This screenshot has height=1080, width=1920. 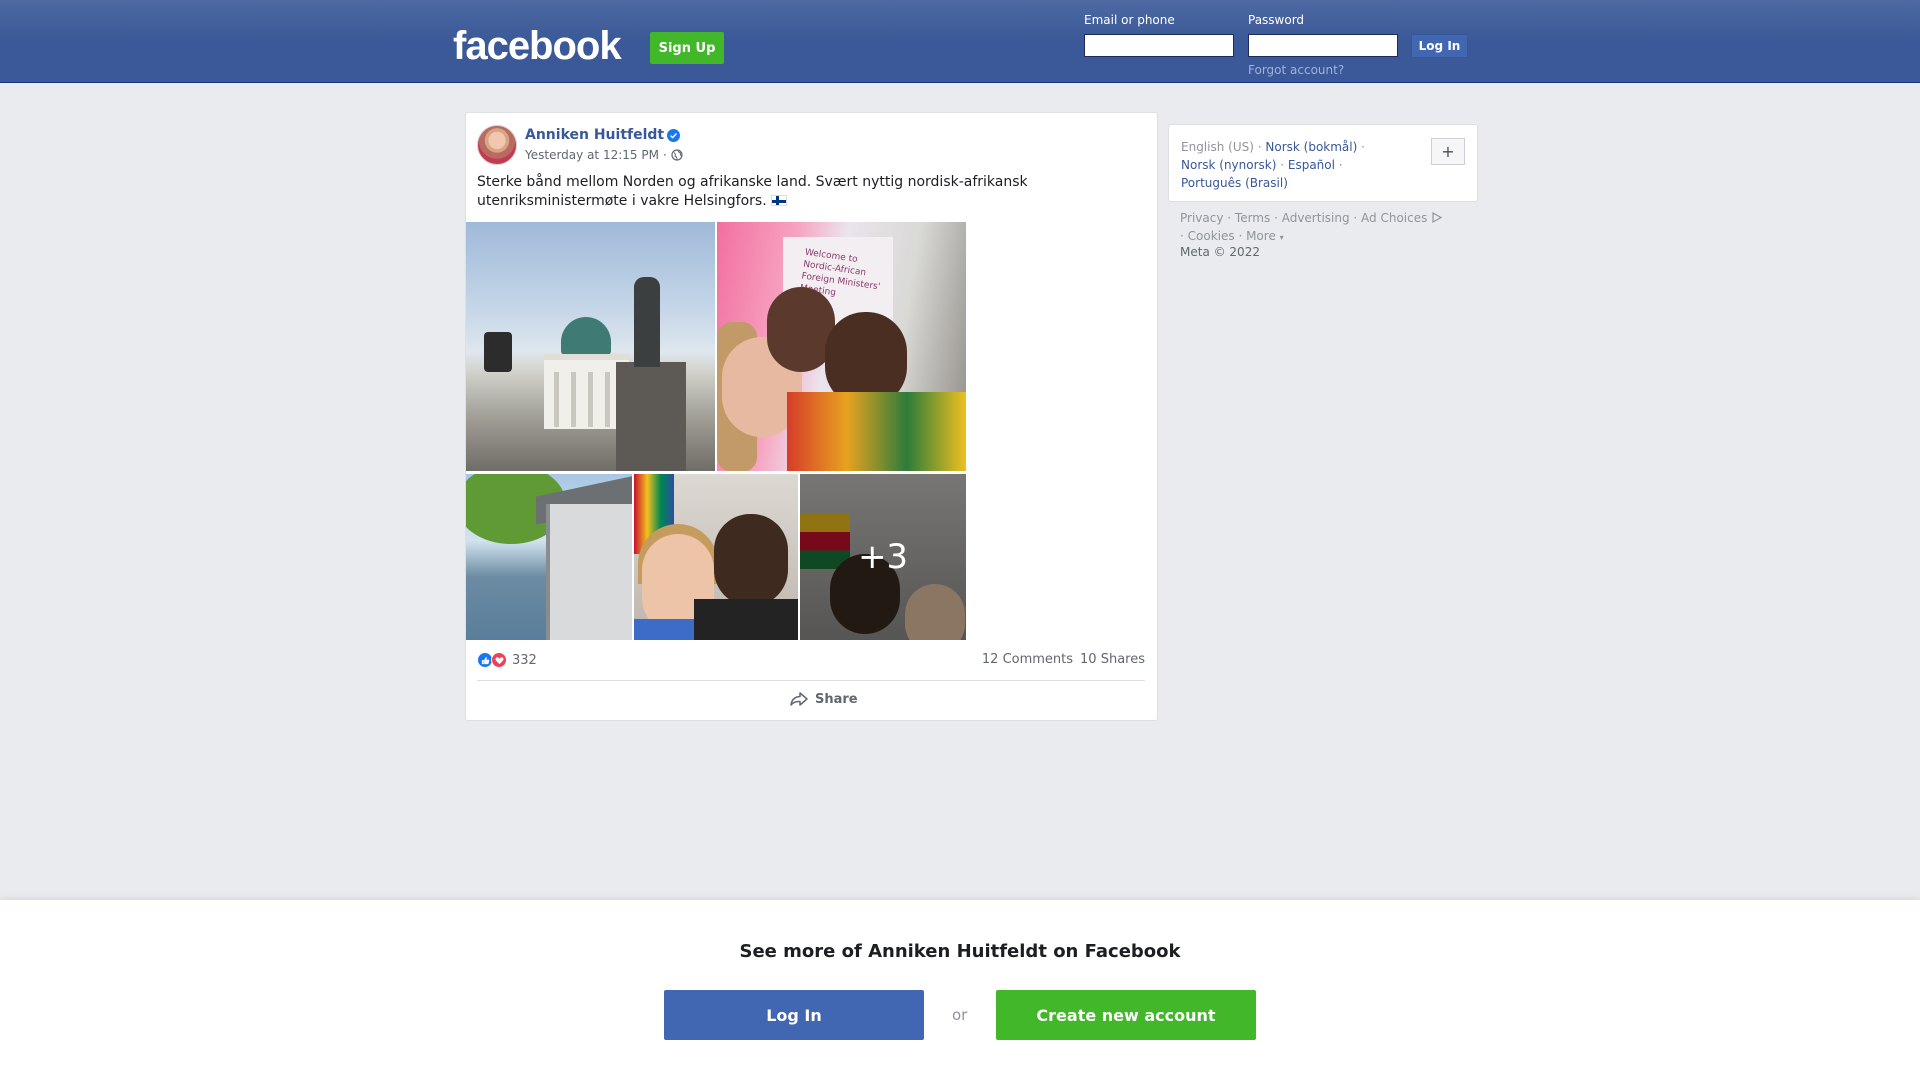 I want to click on ad-choices-link: Ad Choices, so click(x=1394, y=218).